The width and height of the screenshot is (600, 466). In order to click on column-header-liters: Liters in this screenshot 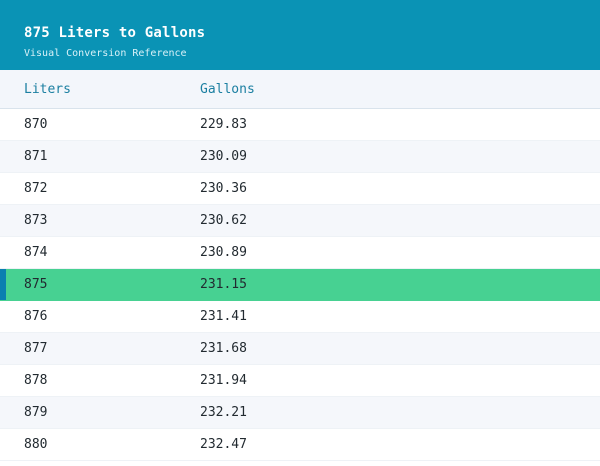, I will do `click(47, 89)`.